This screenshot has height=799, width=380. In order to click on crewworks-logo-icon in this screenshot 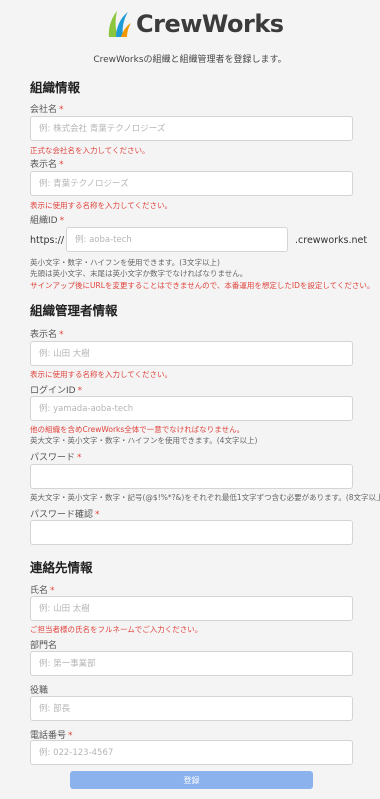, I will do `click(119, 24)`.